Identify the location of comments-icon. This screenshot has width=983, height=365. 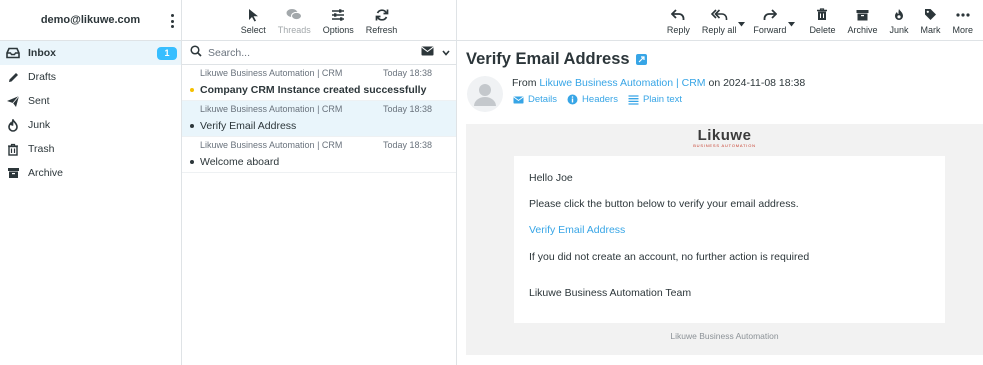
(294, 14).